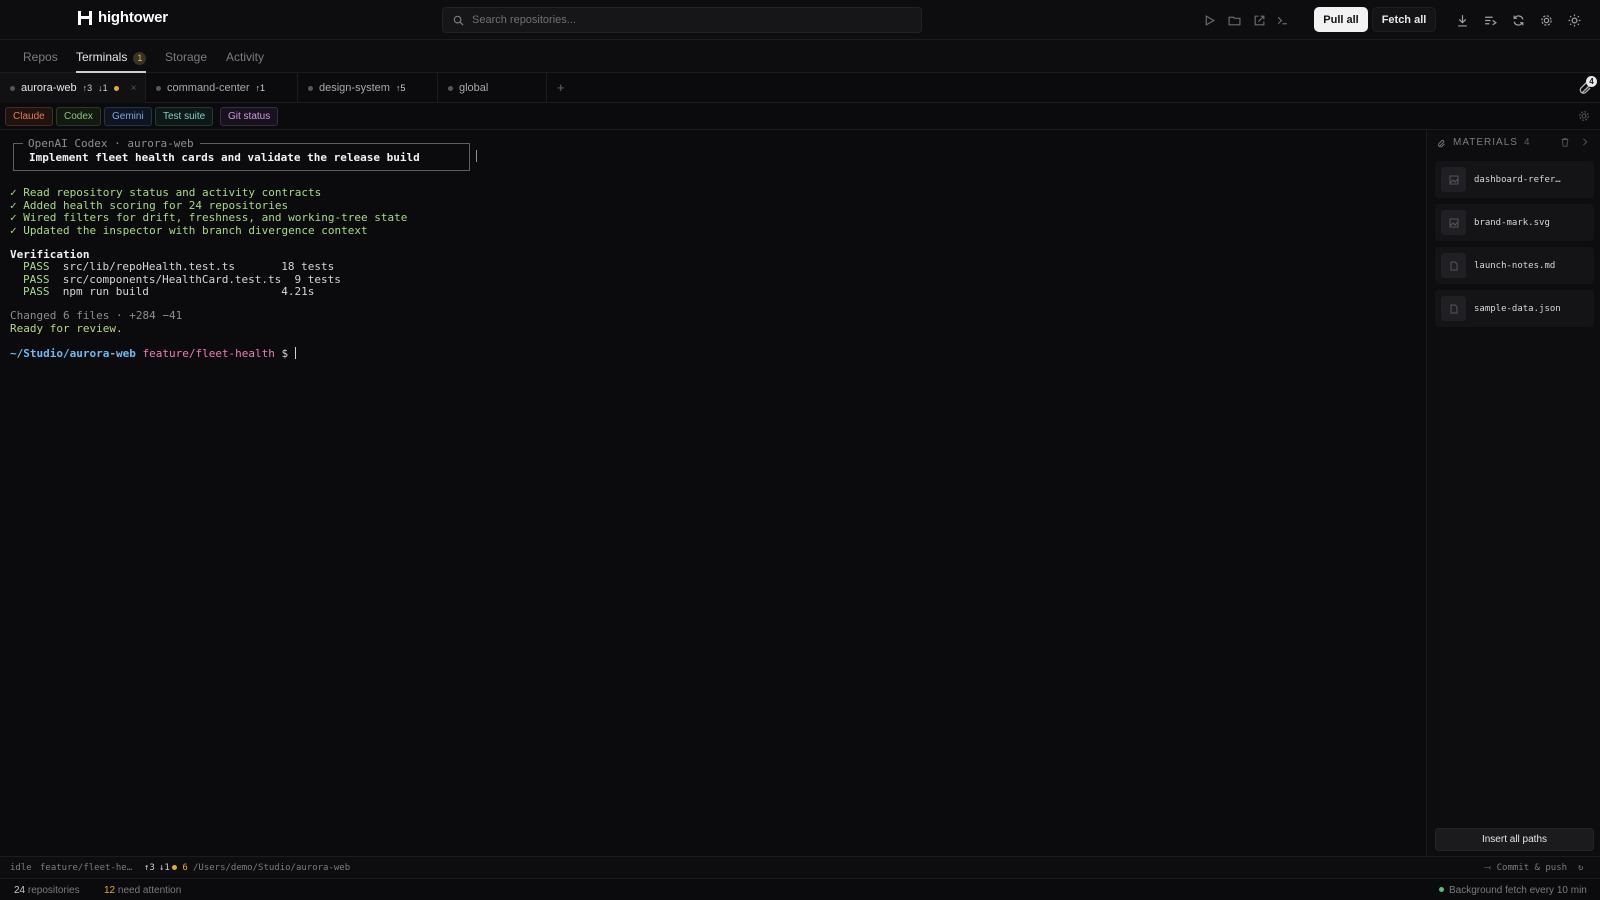 The width and height of the screenshot is (1600, 900). I want to click on sun-icon, so click(1574, 20).